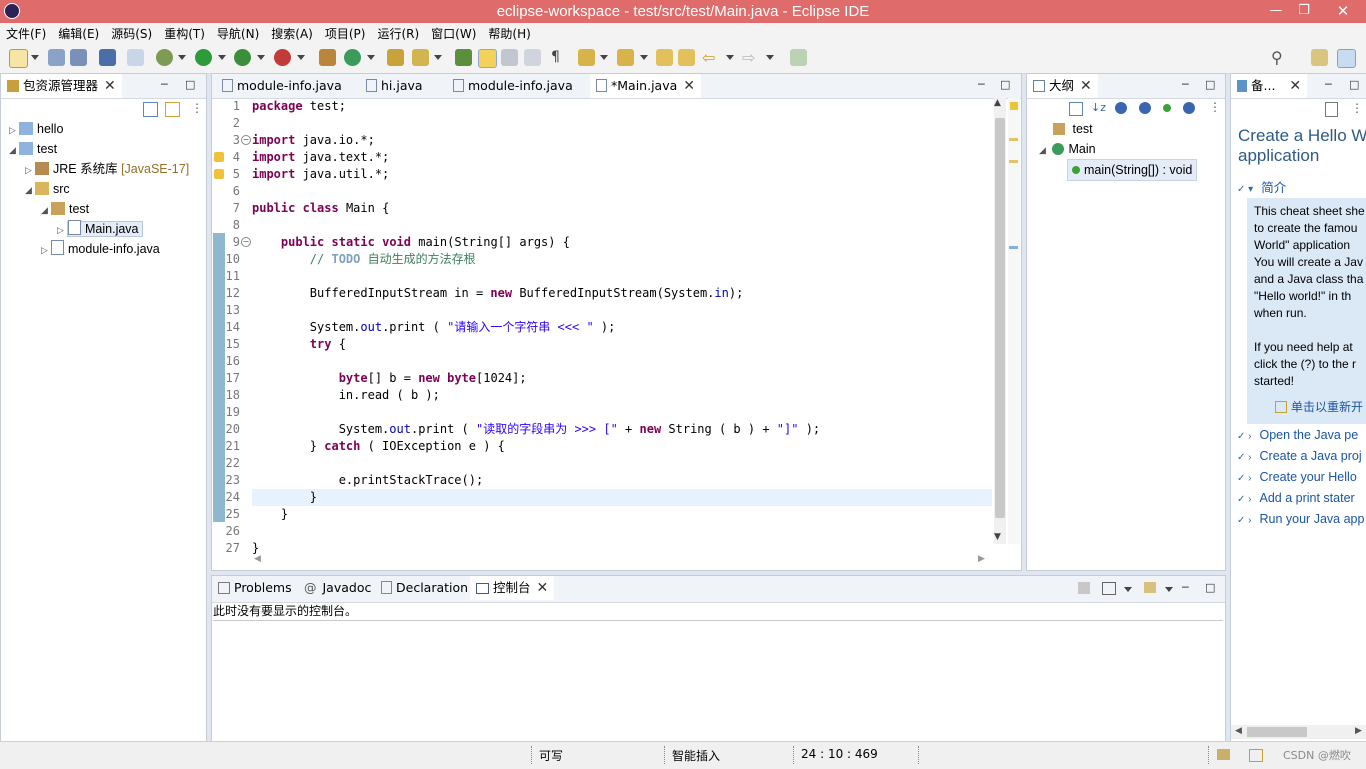 Image resolution: width=1366 pixels, height=769 pixels. Describe the element at coordinates (1150, 587) in the screenshot. I see `open-console-icon` at that location.